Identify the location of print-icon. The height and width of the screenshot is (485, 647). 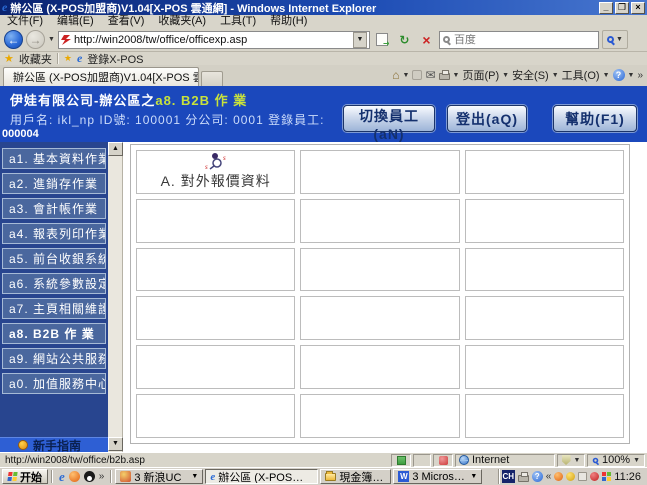
(444, 75).